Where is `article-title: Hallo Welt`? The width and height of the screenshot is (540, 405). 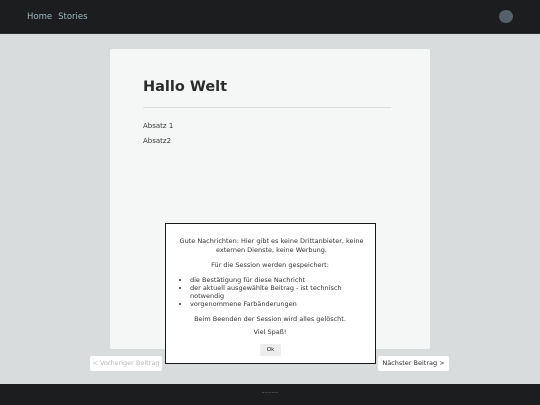
article-title: Hallo Welt is located at coordinates (185, 87).